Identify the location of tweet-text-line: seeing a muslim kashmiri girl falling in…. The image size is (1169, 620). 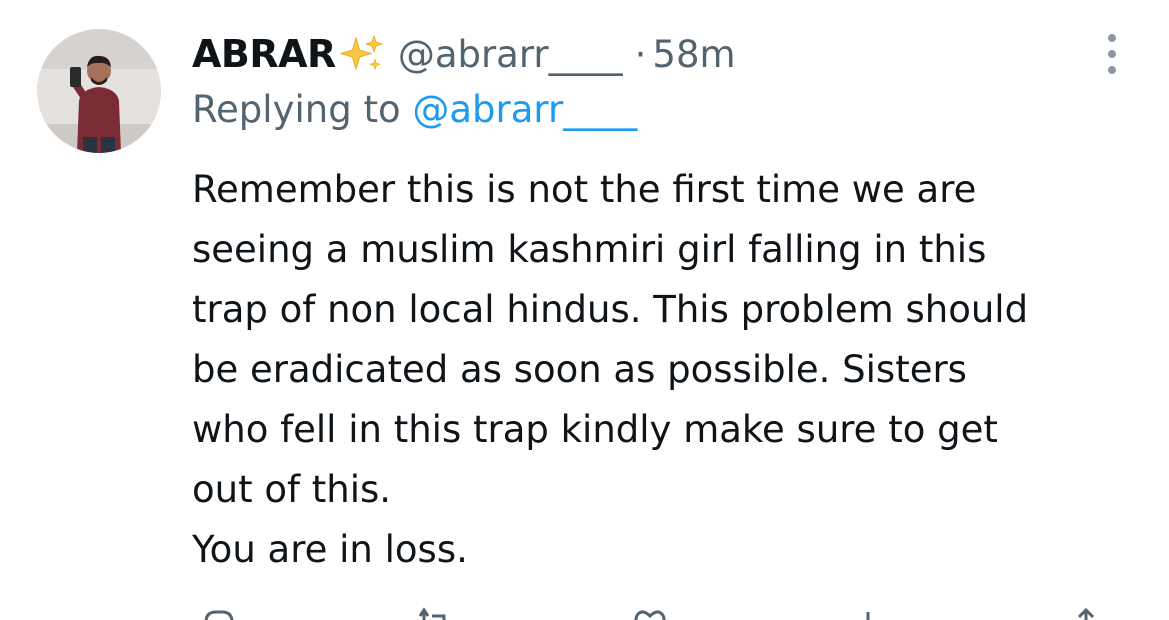
(589, 249).